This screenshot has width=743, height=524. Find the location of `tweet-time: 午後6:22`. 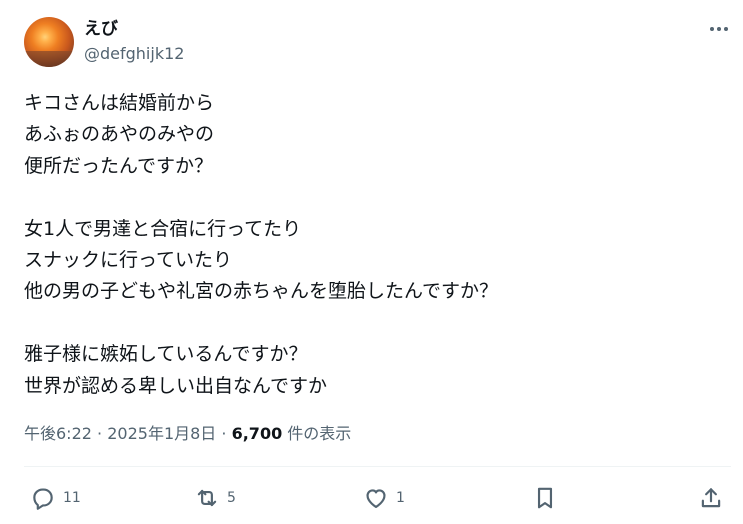

tweet-time: 午後6:22 is located at coordinates (58, 433).